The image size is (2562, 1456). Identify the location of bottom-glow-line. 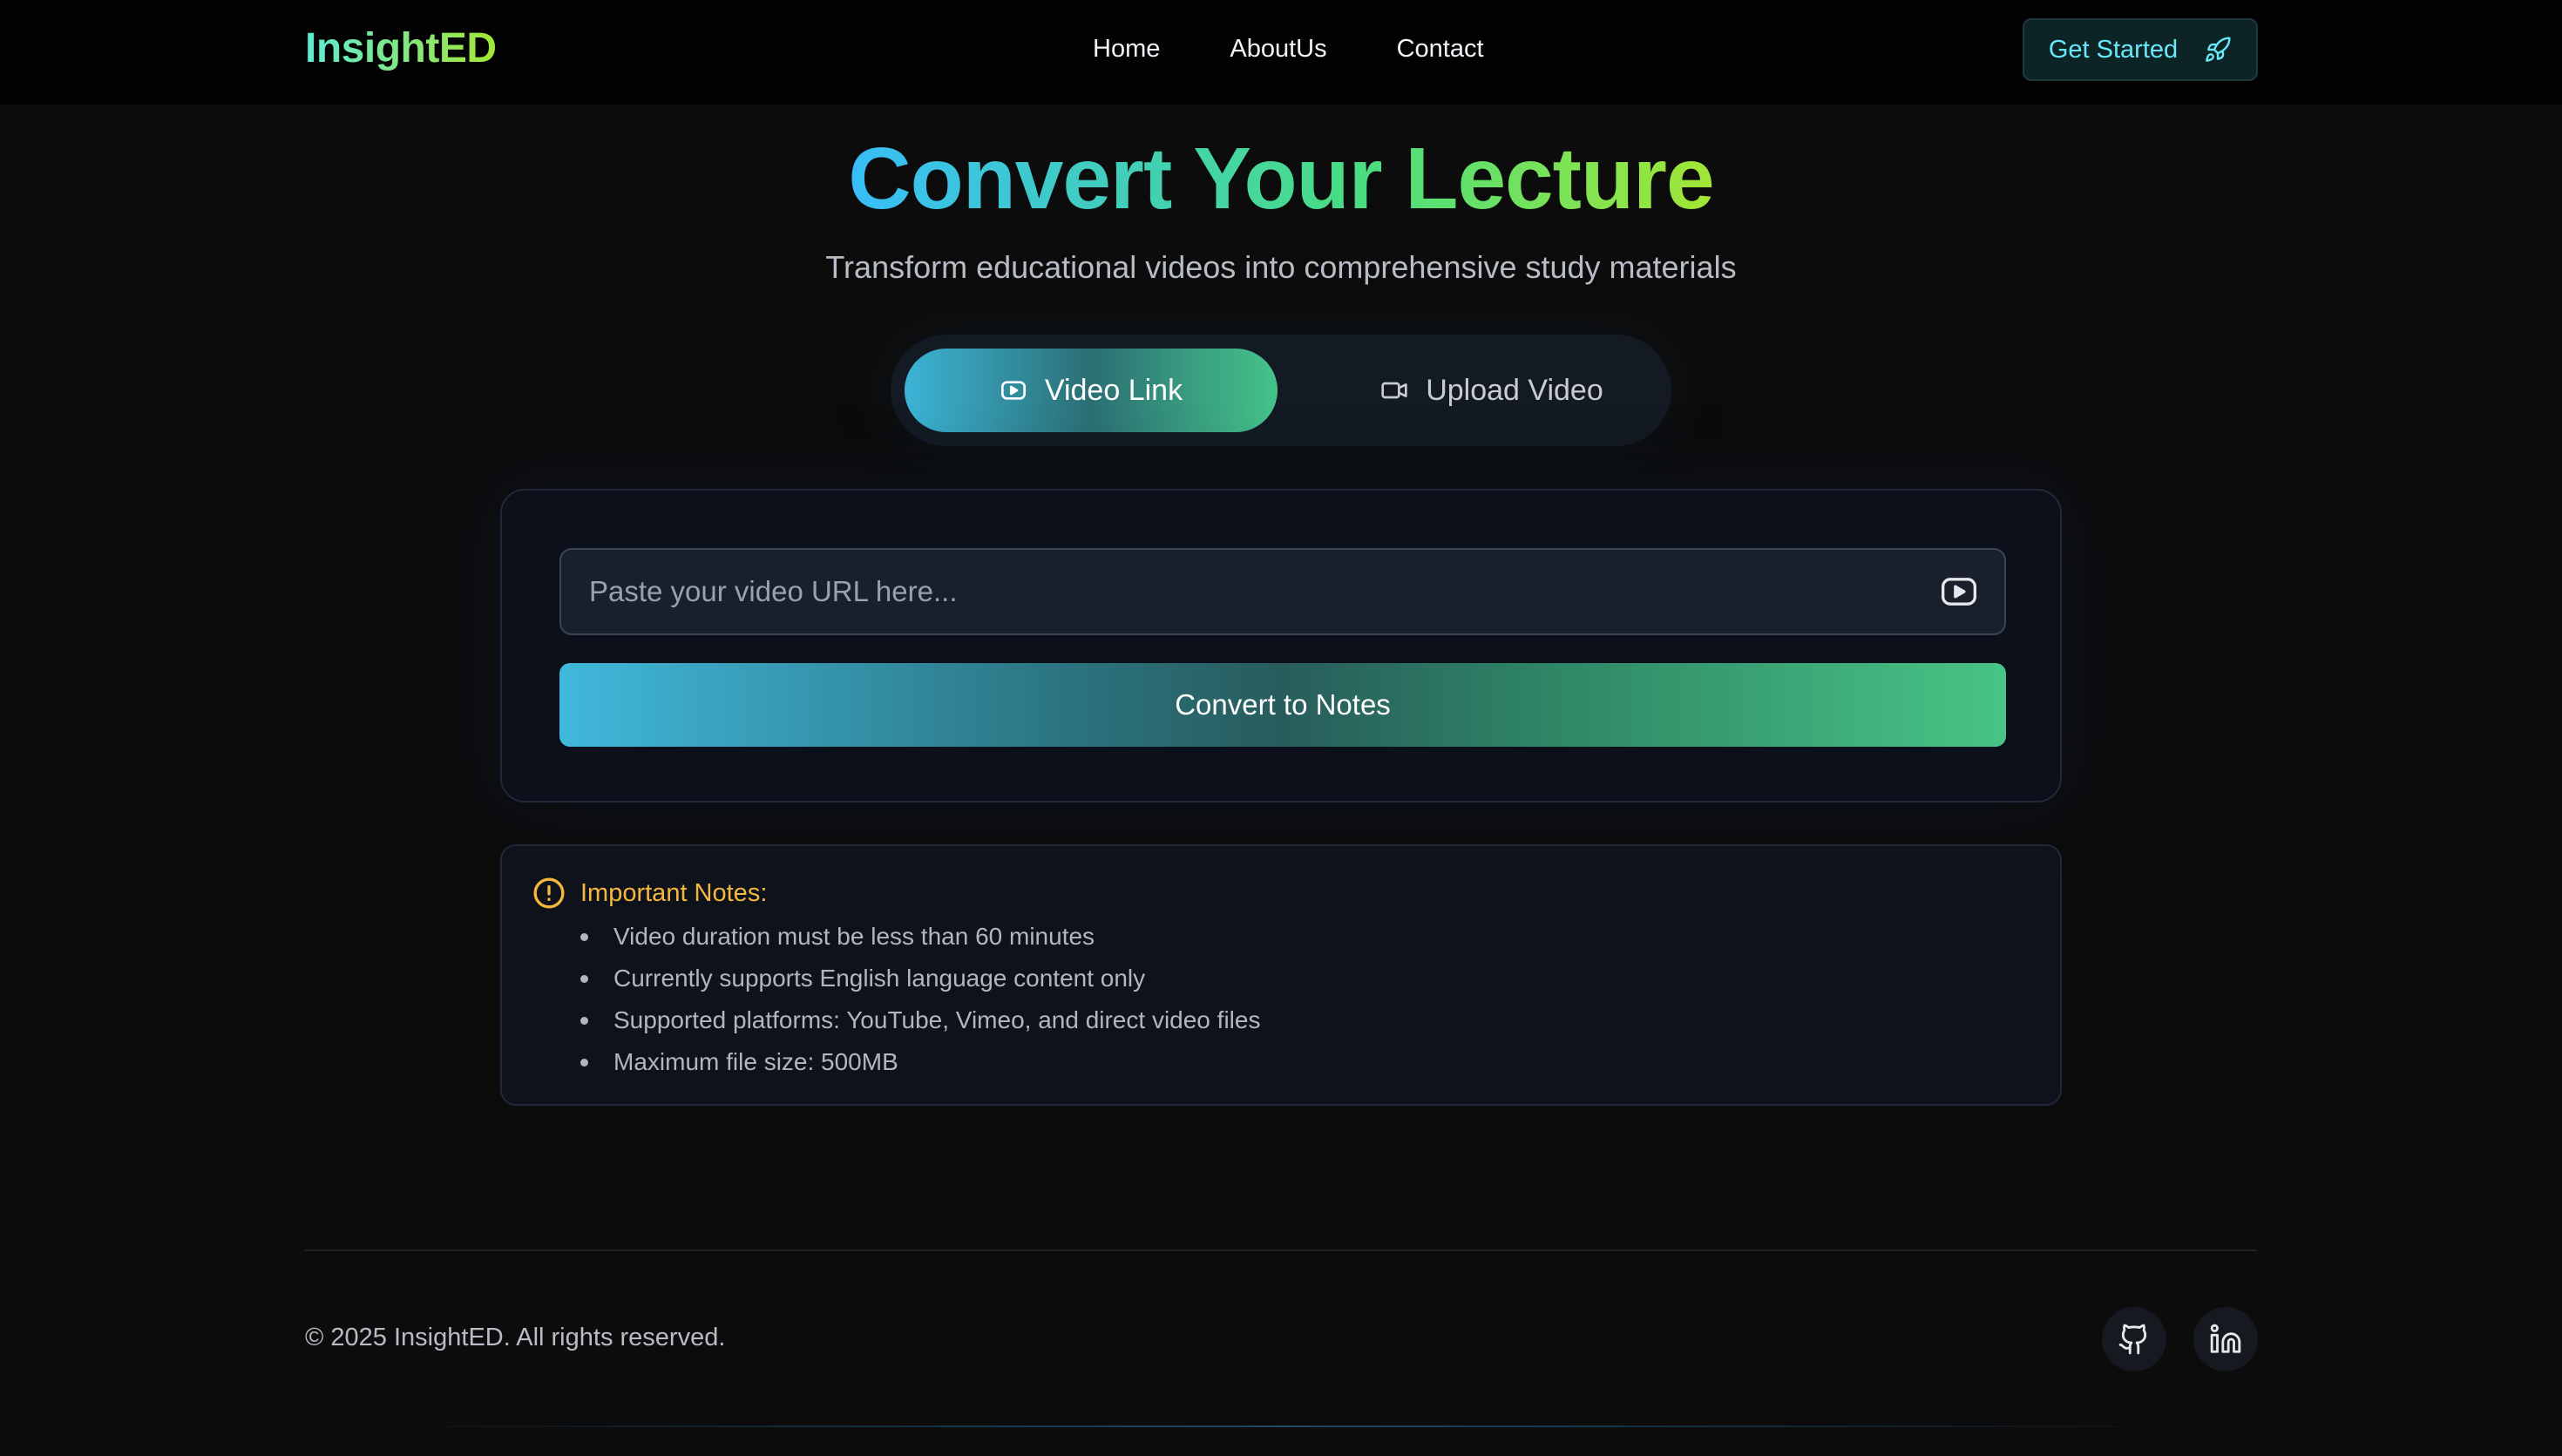
(1281, 1426).